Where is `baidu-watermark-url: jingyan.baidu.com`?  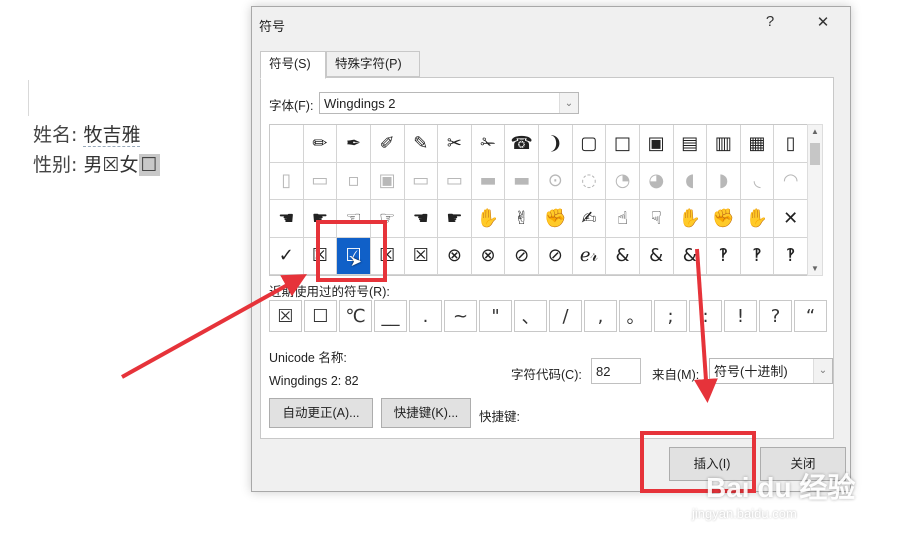 baidu-watermark-url: jingyan.baidu.com is located at coordinates (744, 513).